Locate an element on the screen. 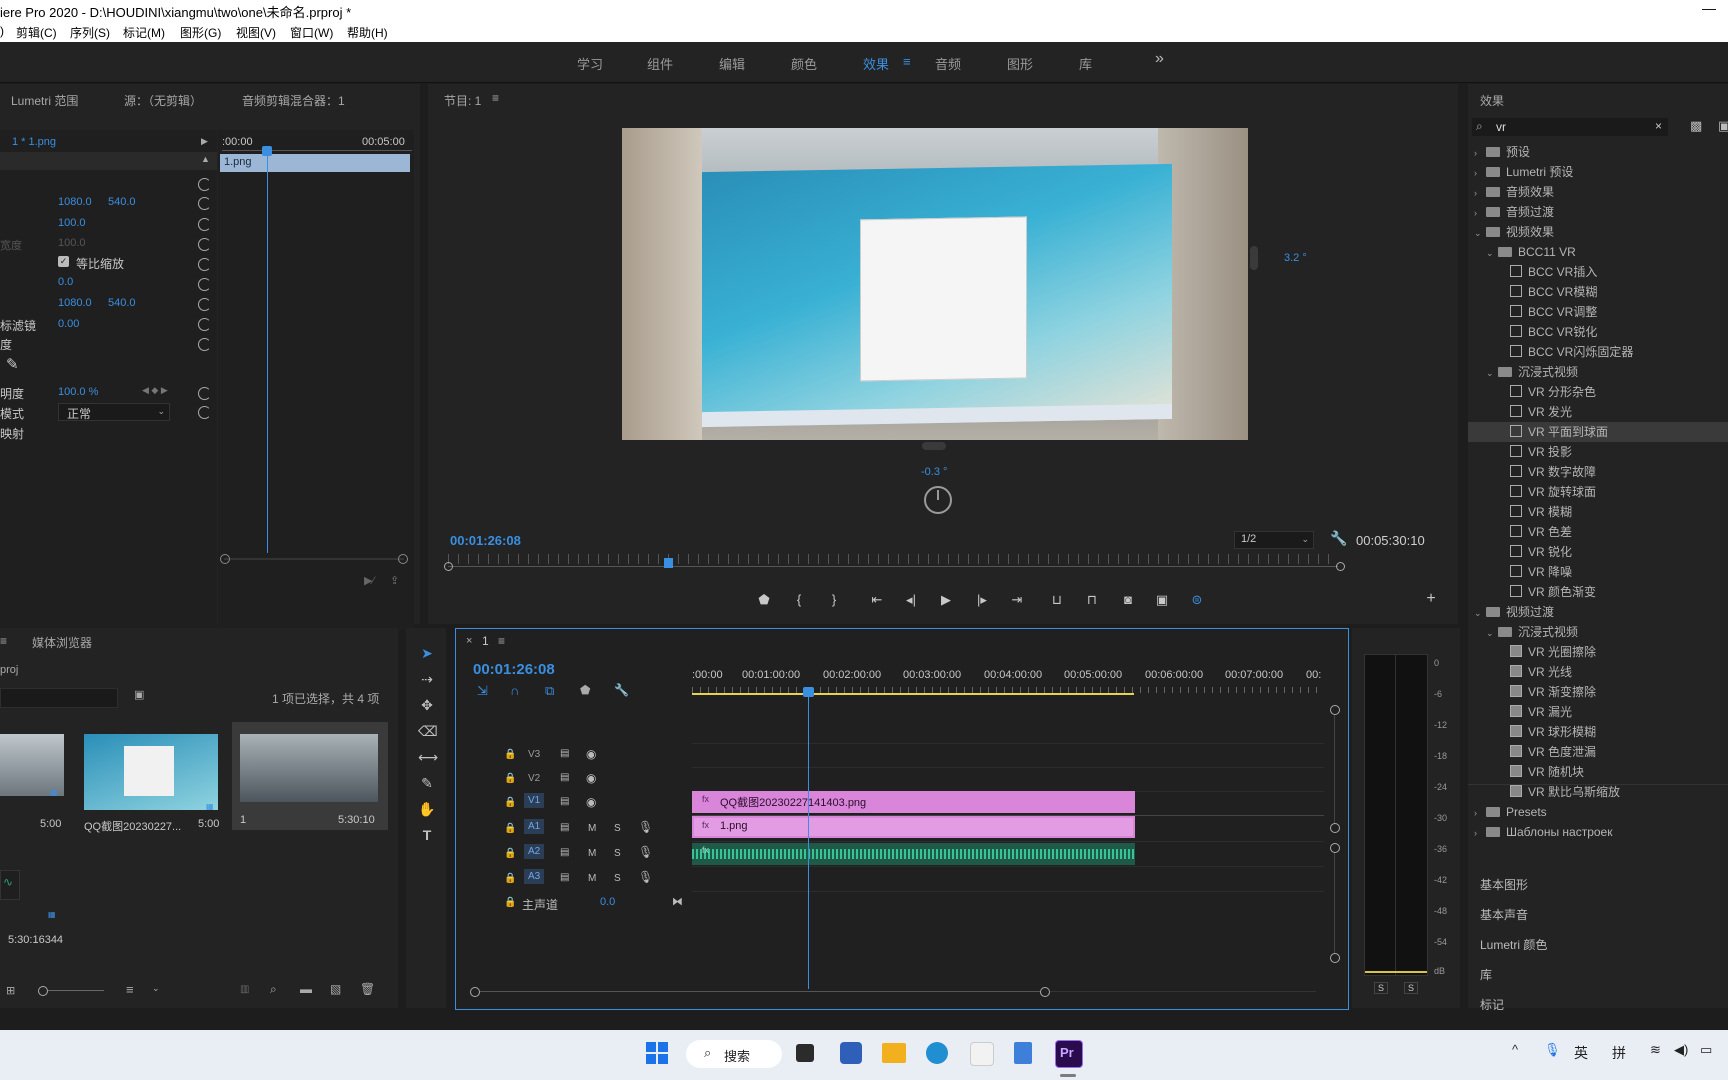 This screenshot has width=1728, height=1080. menu-clip: 剪辑(C) is located at coordinates (36, 32).